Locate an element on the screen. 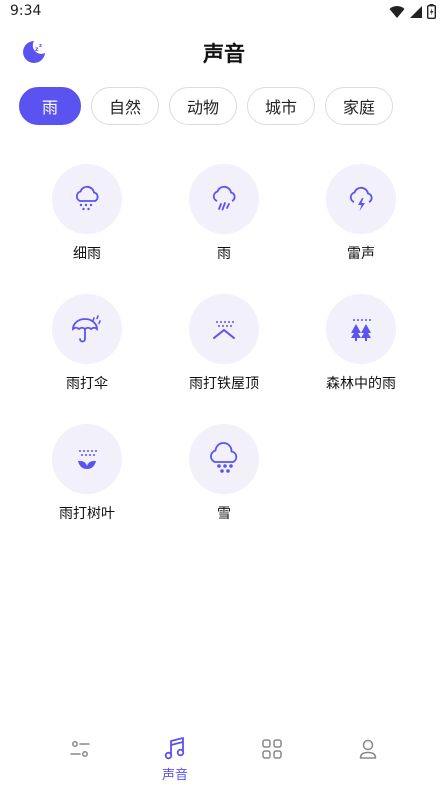 The height and width of the screenshot is (796, 448). nav-item-settings is located at coordinates (80, 749).